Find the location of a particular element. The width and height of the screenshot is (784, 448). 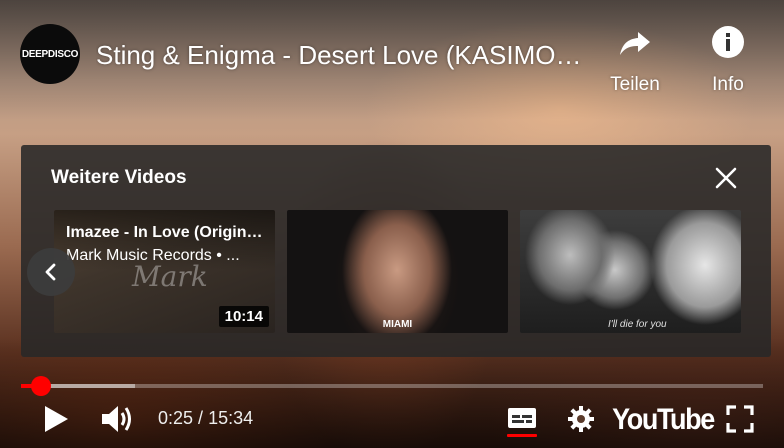

fullscreen-icon is located at coordinates (740, 419).